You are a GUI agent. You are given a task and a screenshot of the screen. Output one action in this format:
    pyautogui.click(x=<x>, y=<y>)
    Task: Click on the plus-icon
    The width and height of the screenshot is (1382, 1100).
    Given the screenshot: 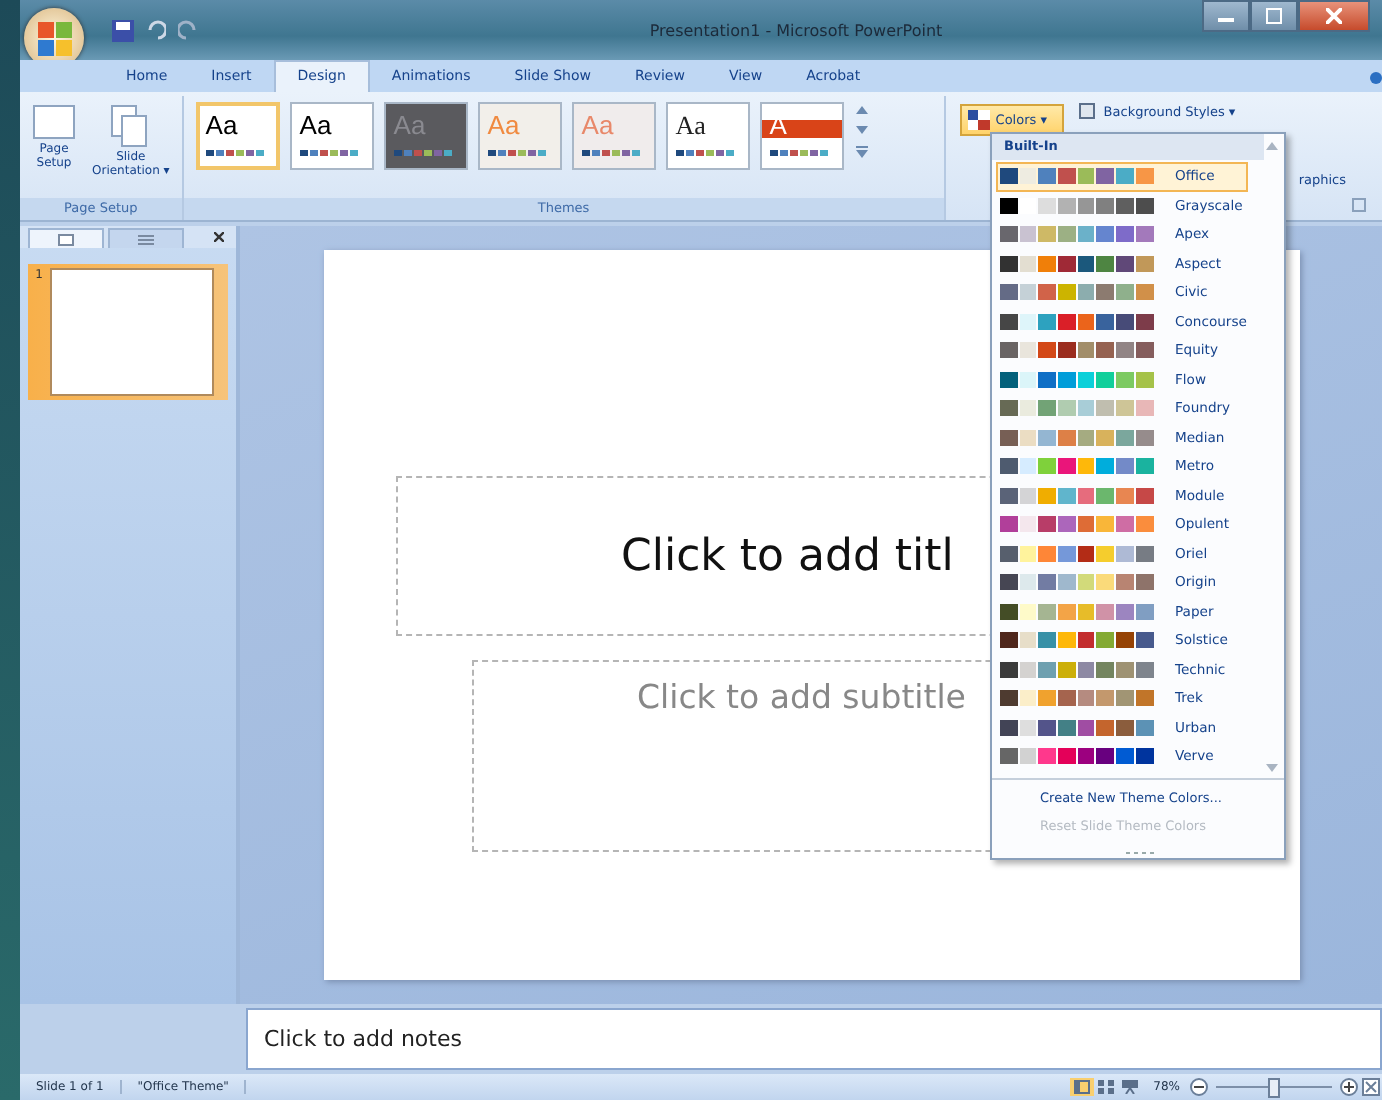 What is the action you would take?
    pyautogui.click(x=1349, y=1087)
    